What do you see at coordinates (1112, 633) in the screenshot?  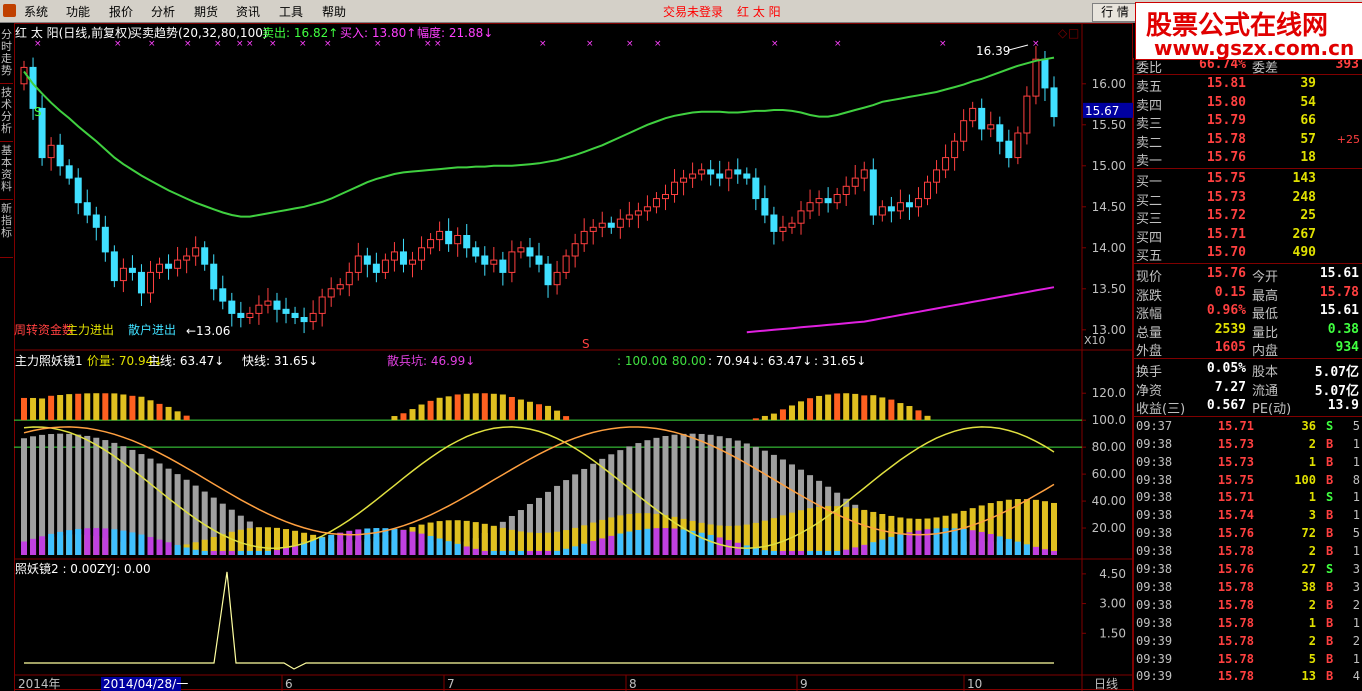 I see `ind2-ytick-label-2: 1.50` at bounding box center [1112, 633].